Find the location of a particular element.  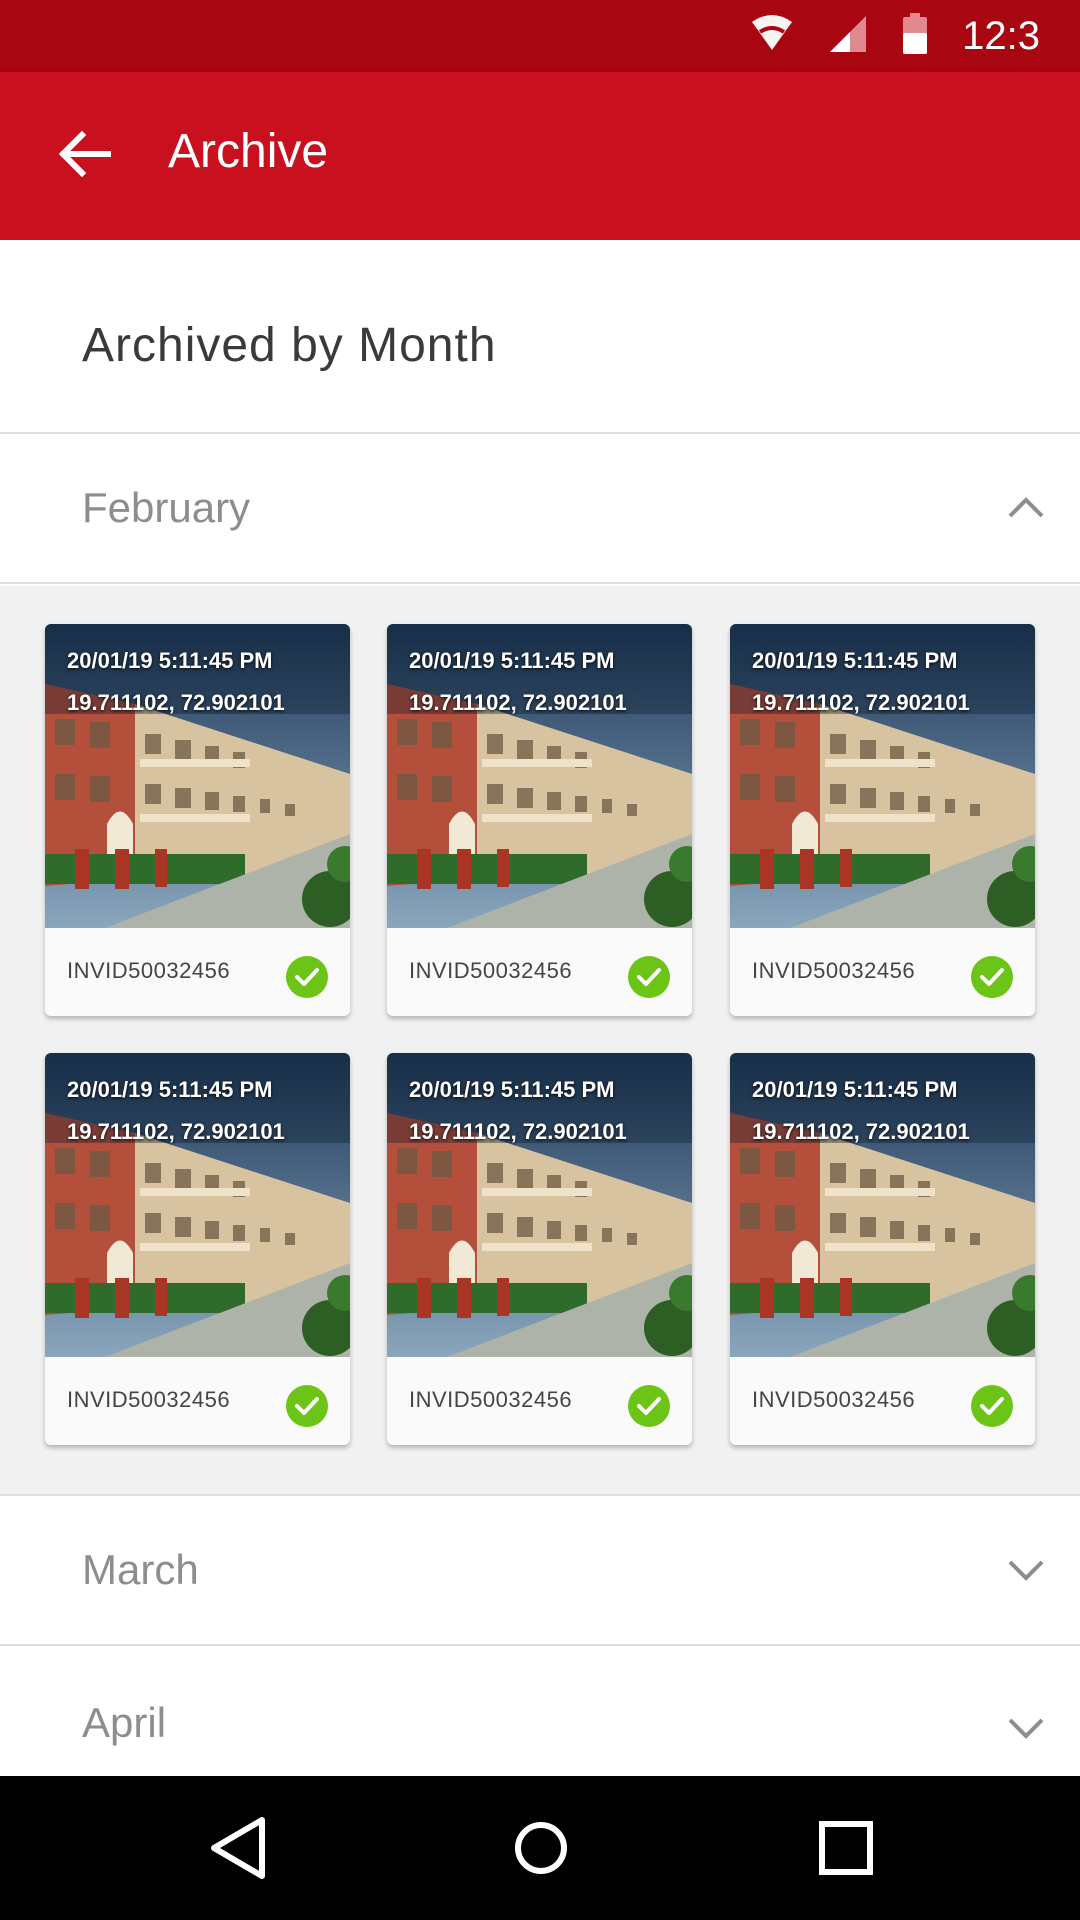

section-title: Archived by Month is located at coordinates (289, 345).